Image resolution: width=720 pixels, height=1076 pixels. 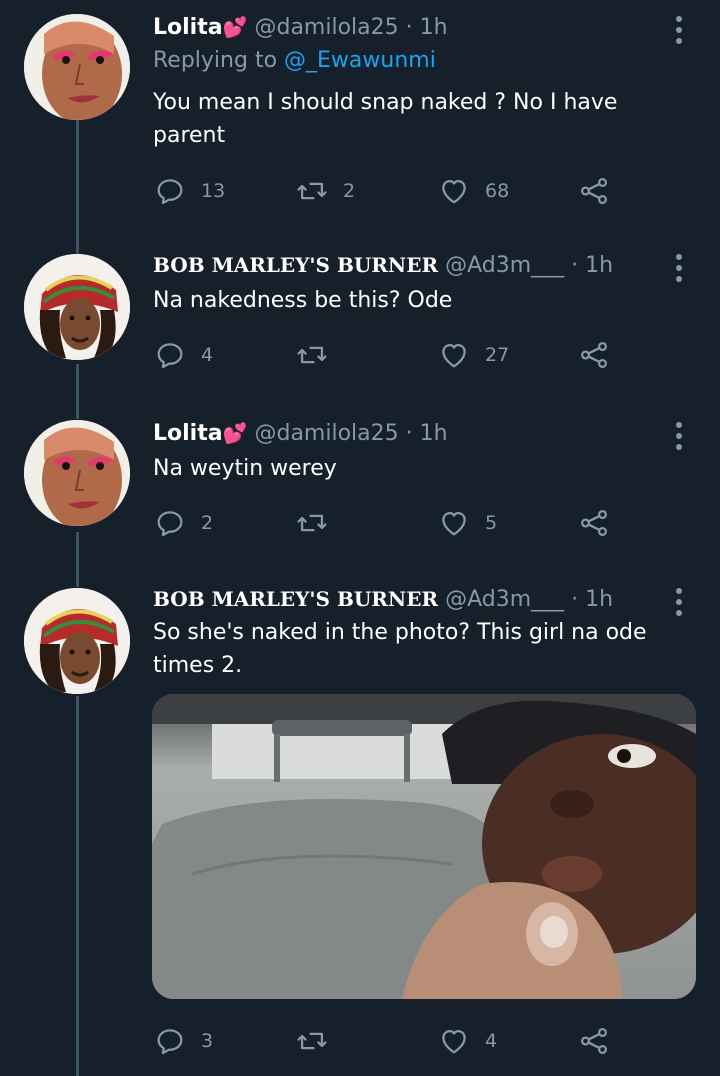 What do you see at coordinates (388, 355) in the screenshot?
I see `tweet-actions: 4 27` at bounding box center [388, 355].